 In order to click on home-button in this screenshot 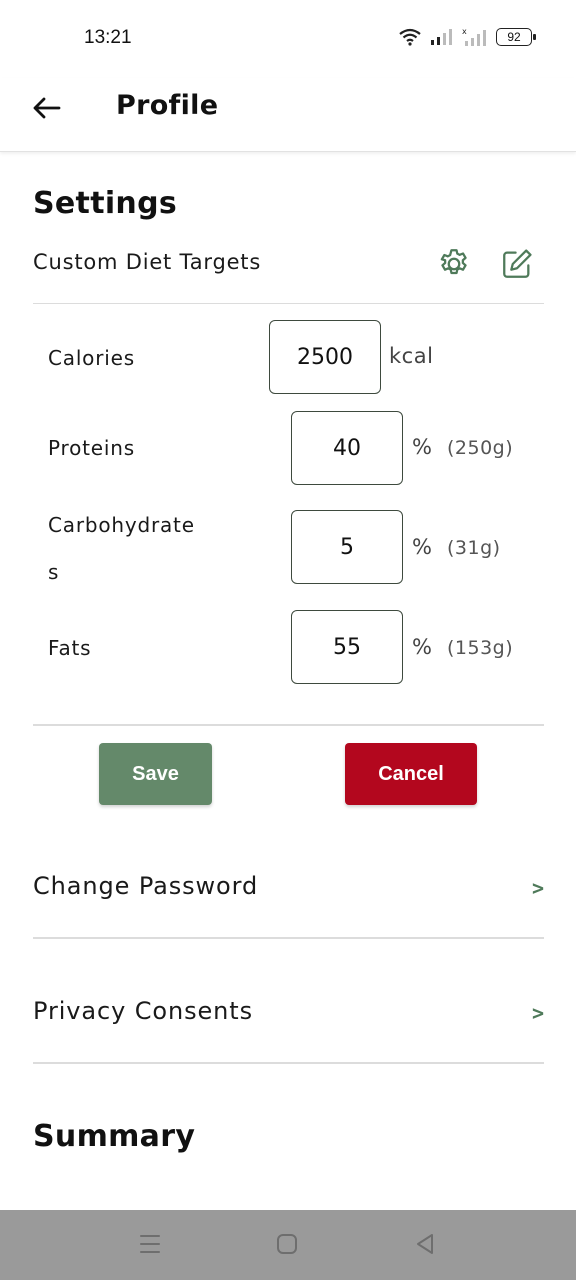, I will do `click(287, 1246)`.